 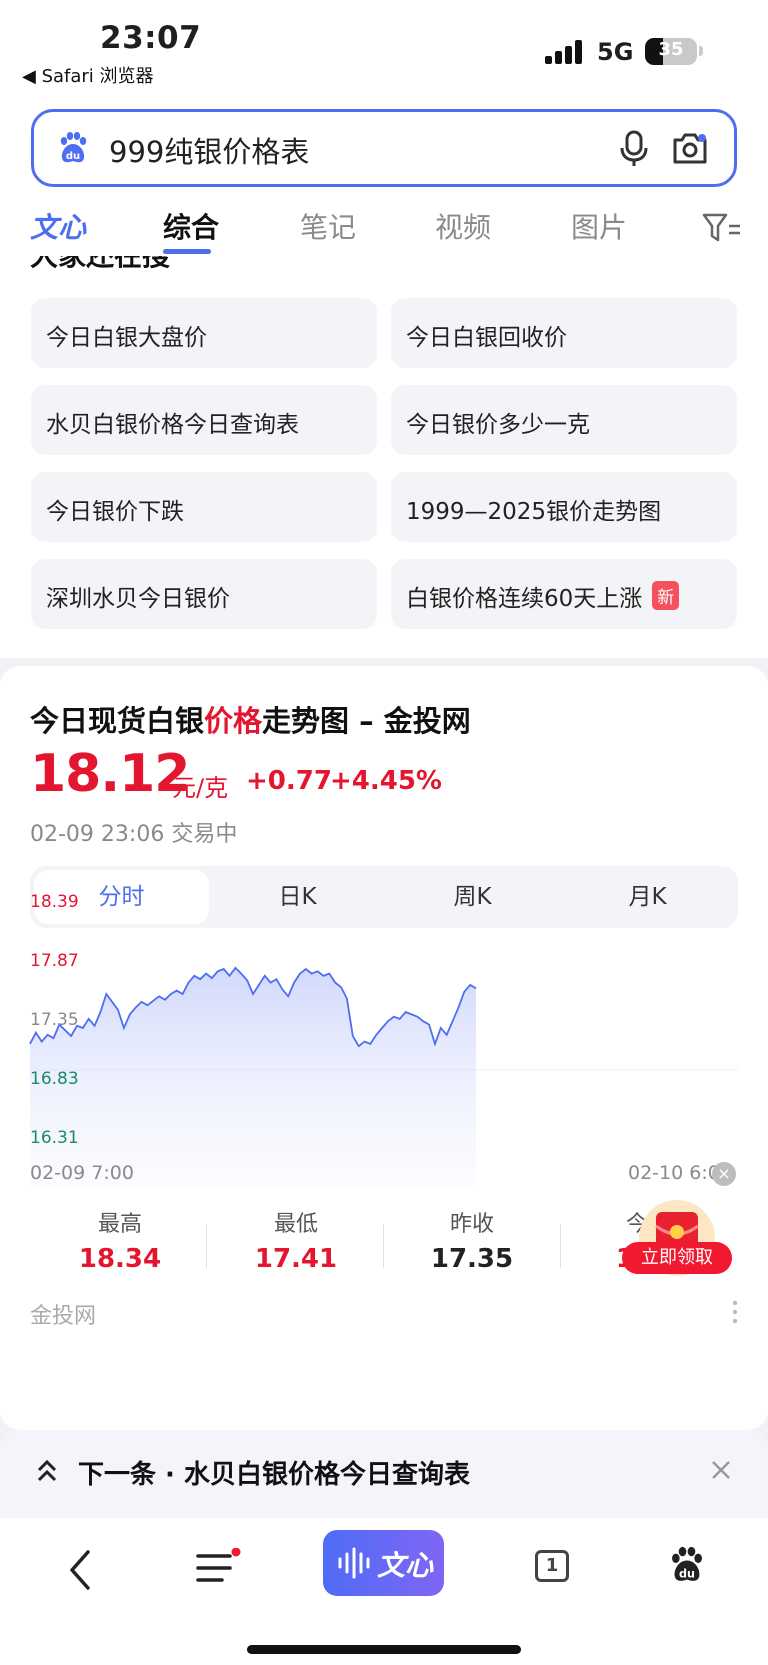 What do you see at coordinates (463, 226) in the screenshot?
I see `tab-video: 视频` at bounding box center [463, 226].